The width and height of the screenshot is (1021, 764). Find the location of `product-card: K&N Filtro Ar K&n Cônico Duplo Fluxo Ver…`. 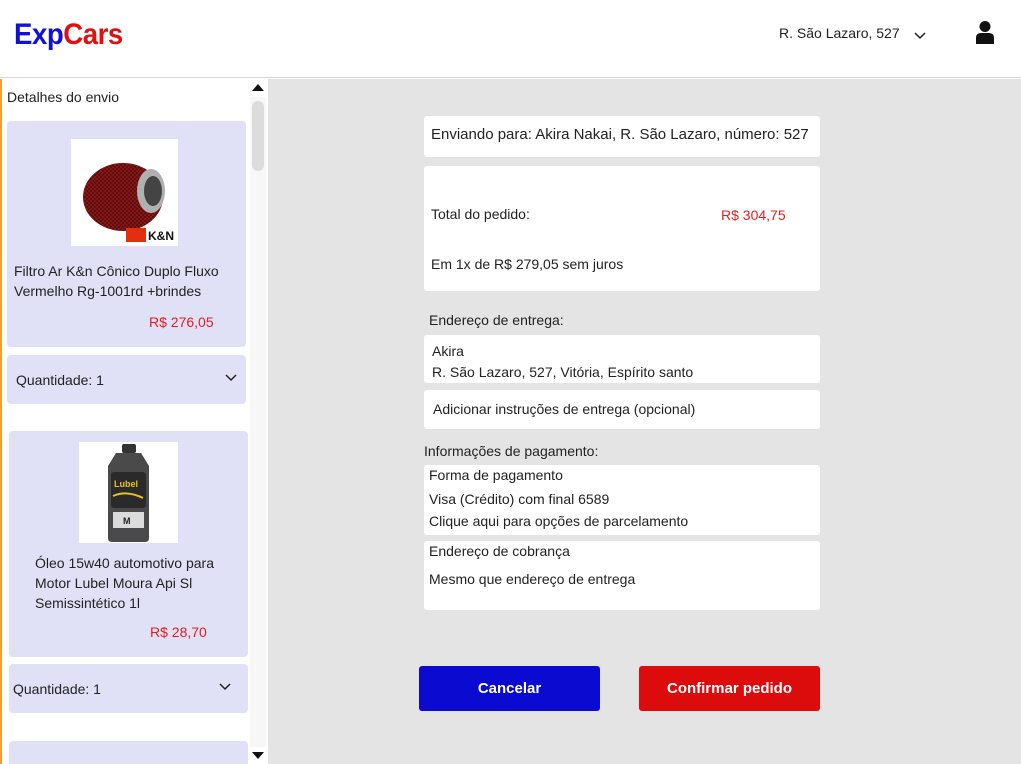

product-card: K&N Filtro Ar K&n Cônico Duplo Fluxo Ver… is located at coordinates (126, 234).